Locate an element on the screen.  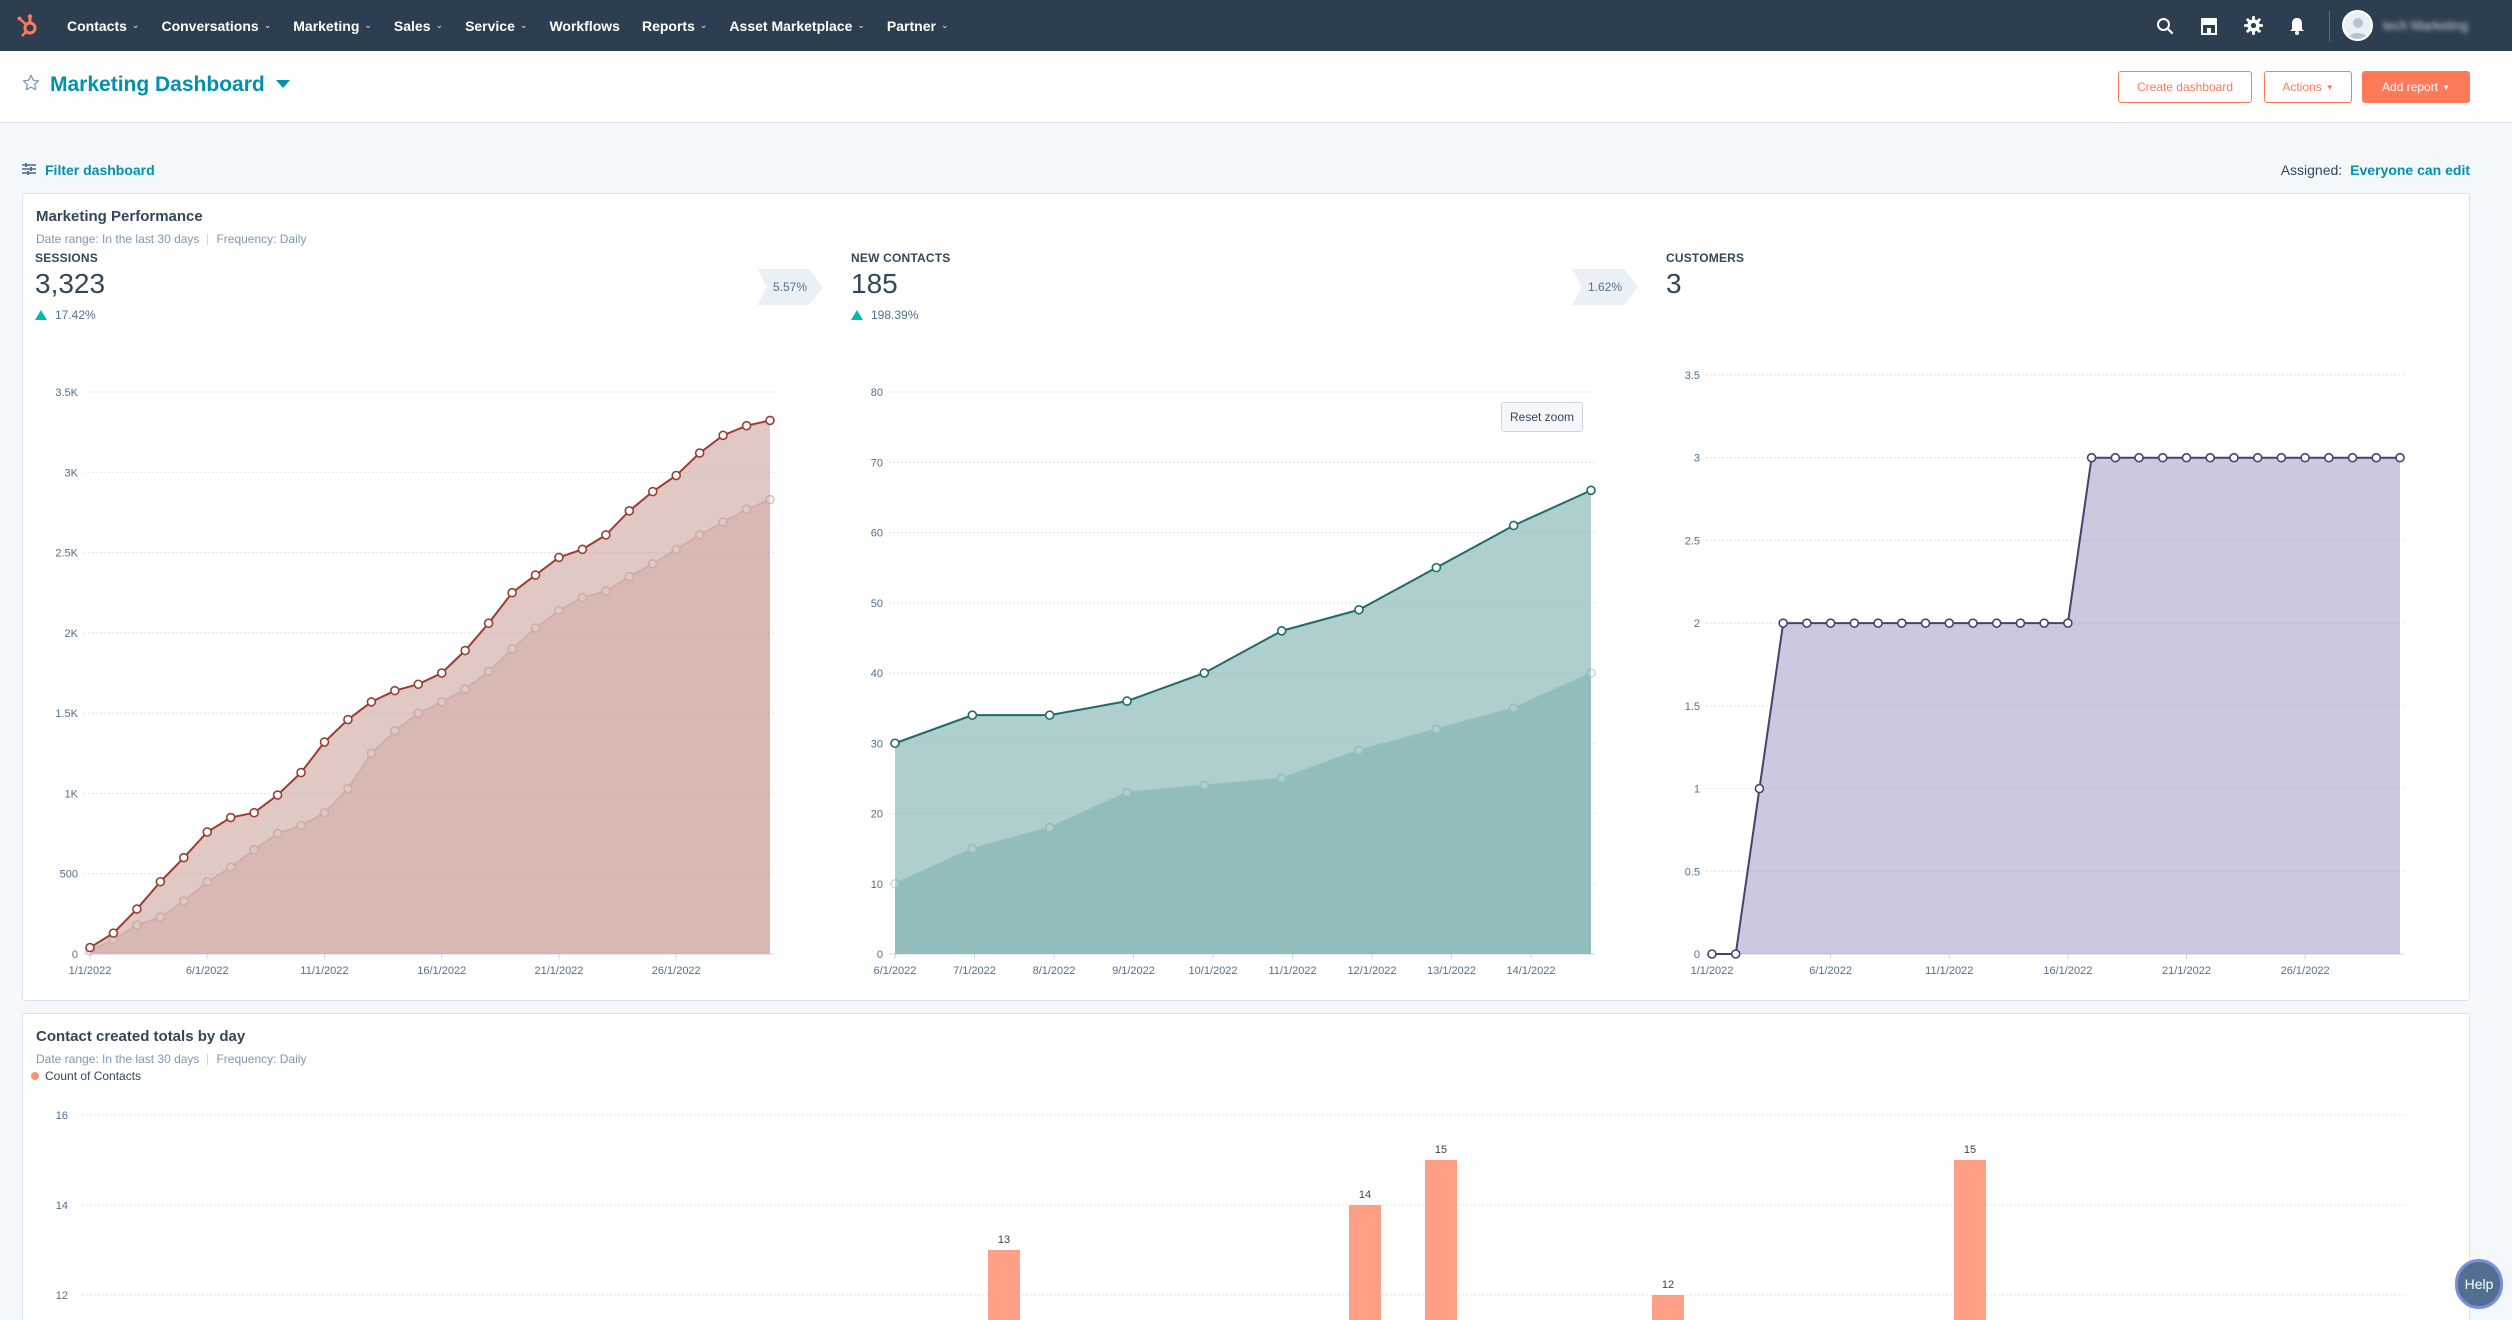
y-tick-label: 2.5K is located at coordinates (66, 554).